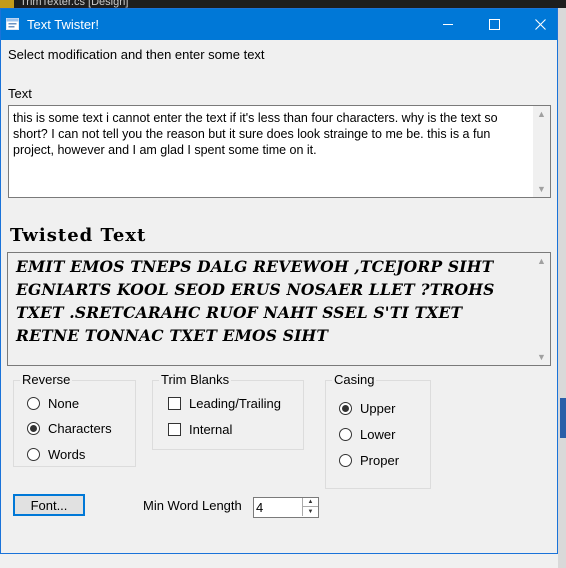 Image resolution: width=566 pixels, height=568 pixels. What do you see at coordinates (56, 454) in the screenshot?
I see `reverse-option-words: Words` at bounding box center [56, 454].